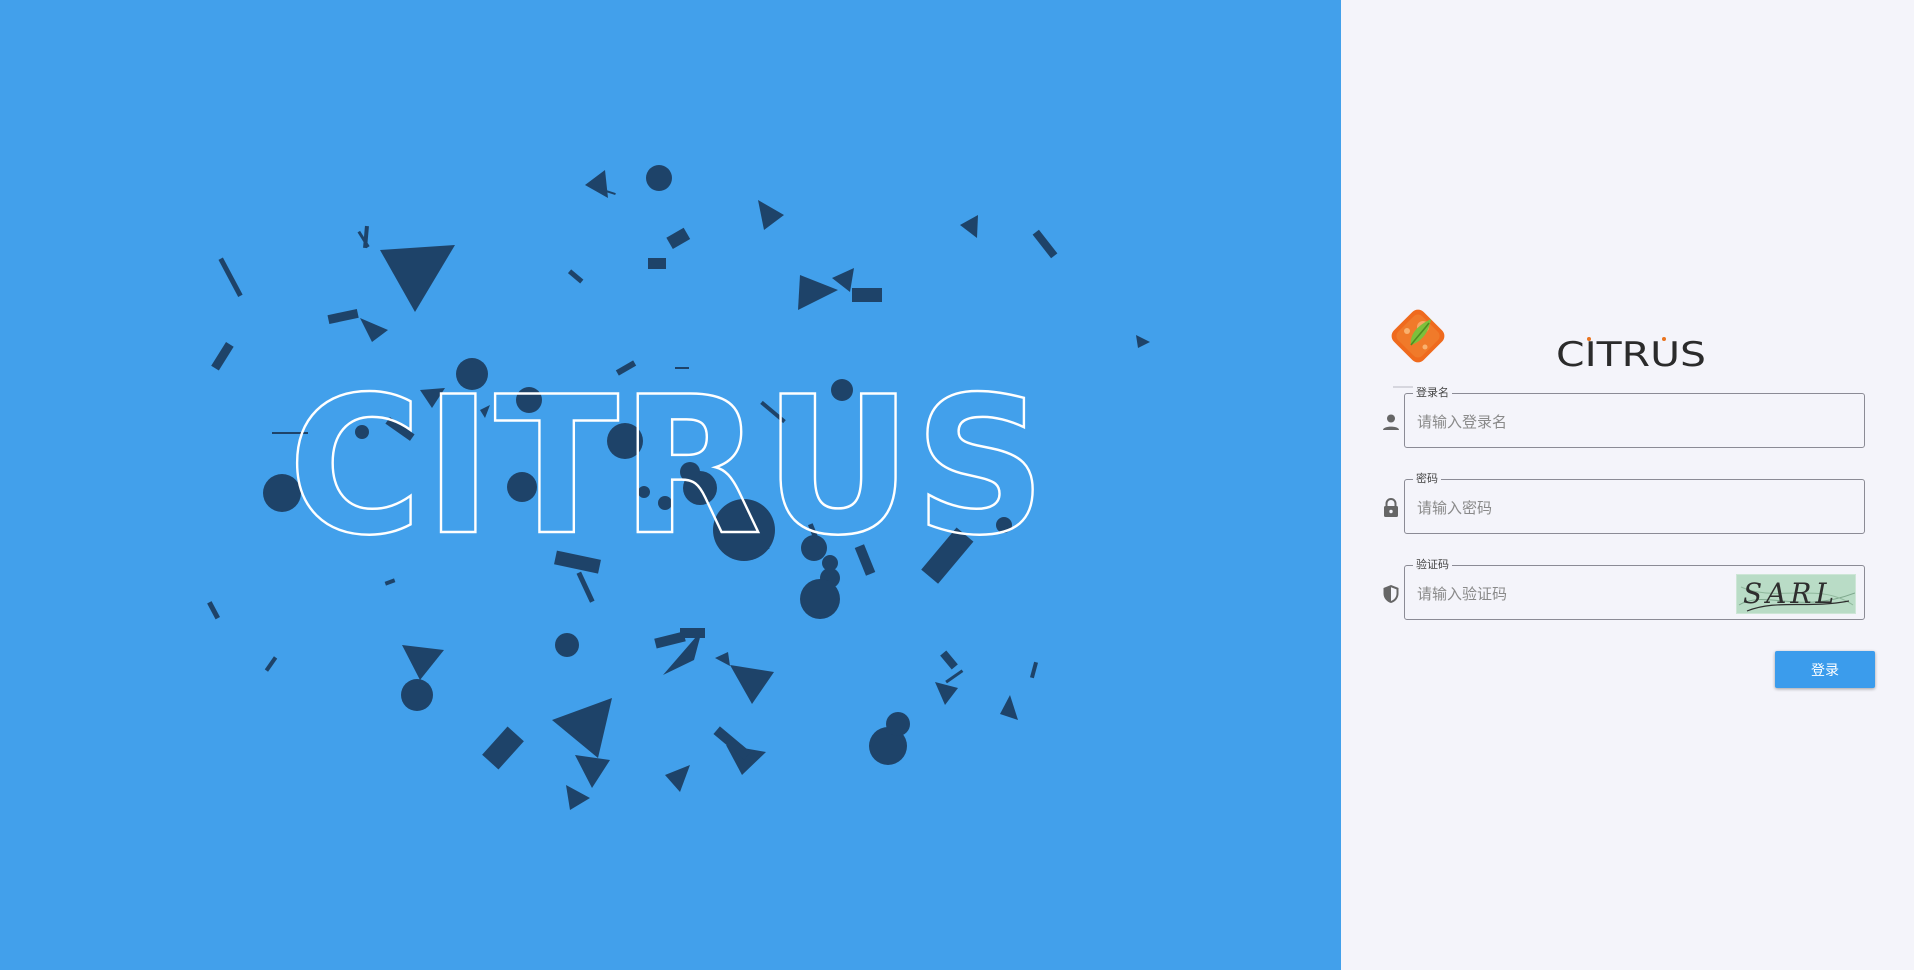  What do you see at coordinates (1427, 479) in the screenshot?
I see `password-label: 密码` at bounding box center [1427, 479].